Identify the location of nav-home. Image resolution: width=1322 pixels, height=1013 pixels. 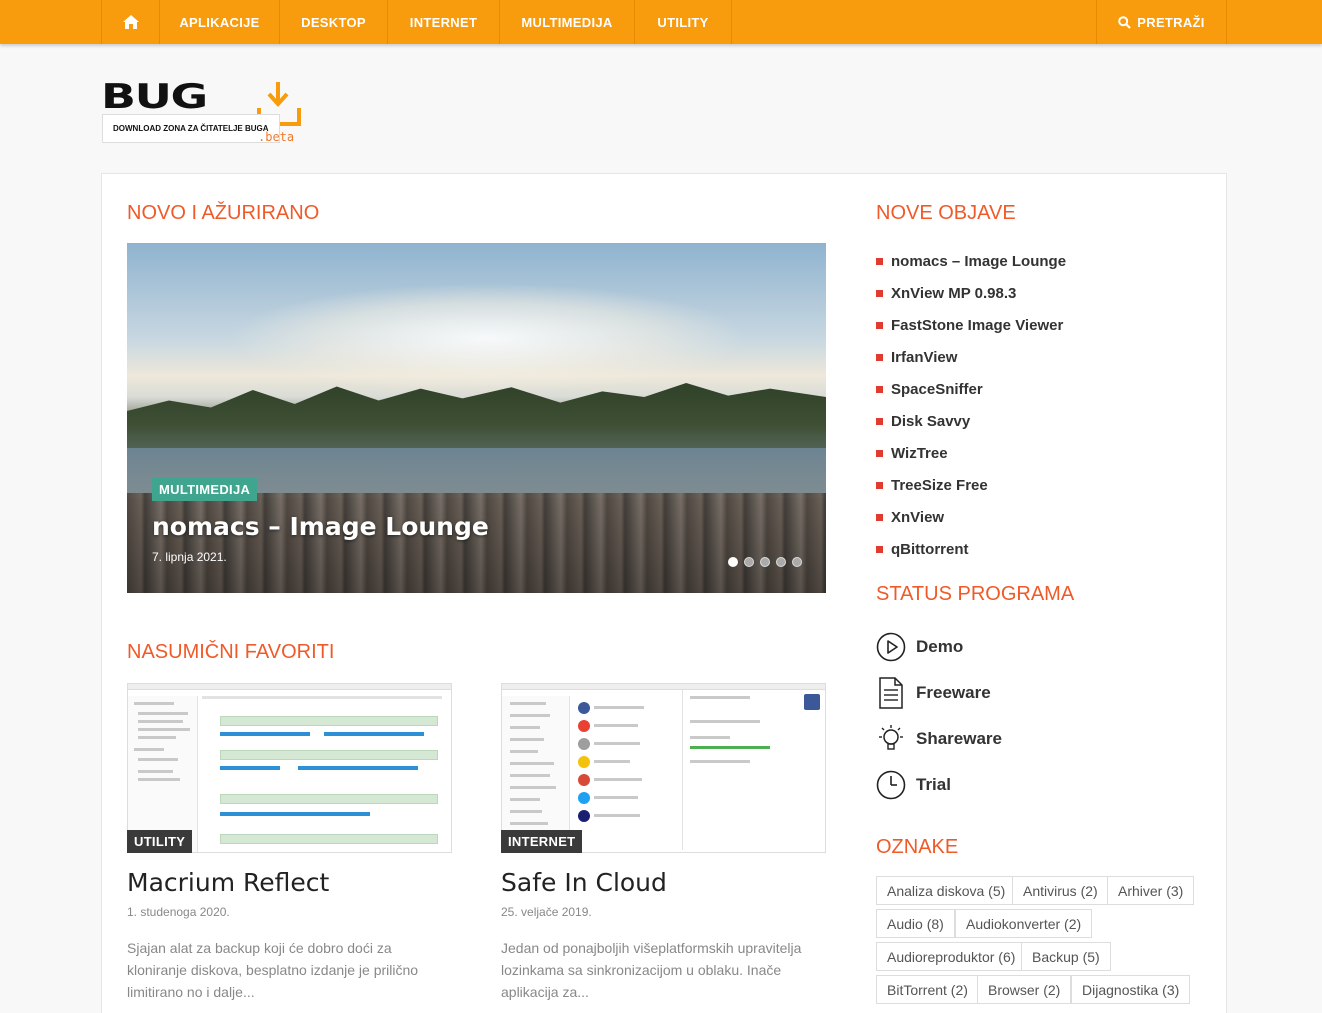
(130, 22).